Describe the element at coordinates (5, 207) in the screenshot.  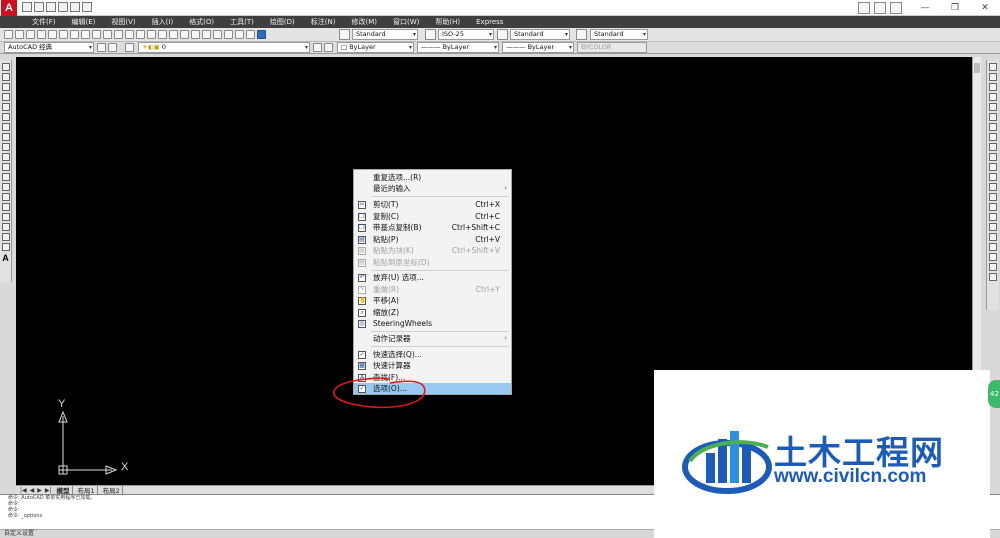
I see `hatch-icon` at that location.